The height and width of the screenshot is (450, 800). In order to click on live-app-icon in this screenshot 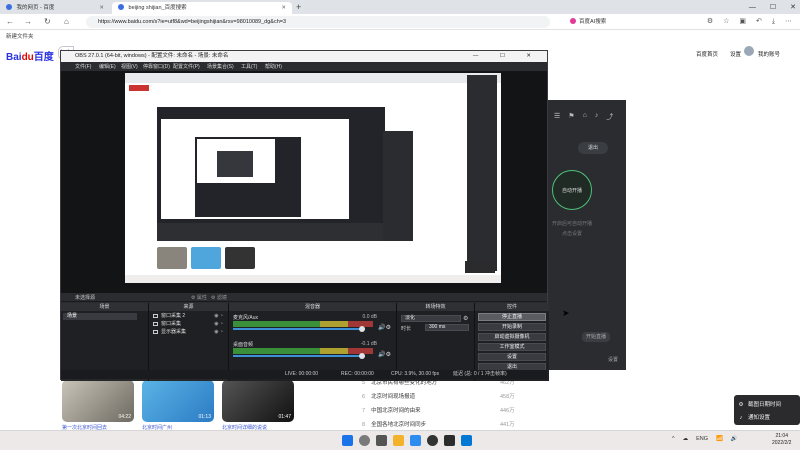, I will do `click(449, 440)`.